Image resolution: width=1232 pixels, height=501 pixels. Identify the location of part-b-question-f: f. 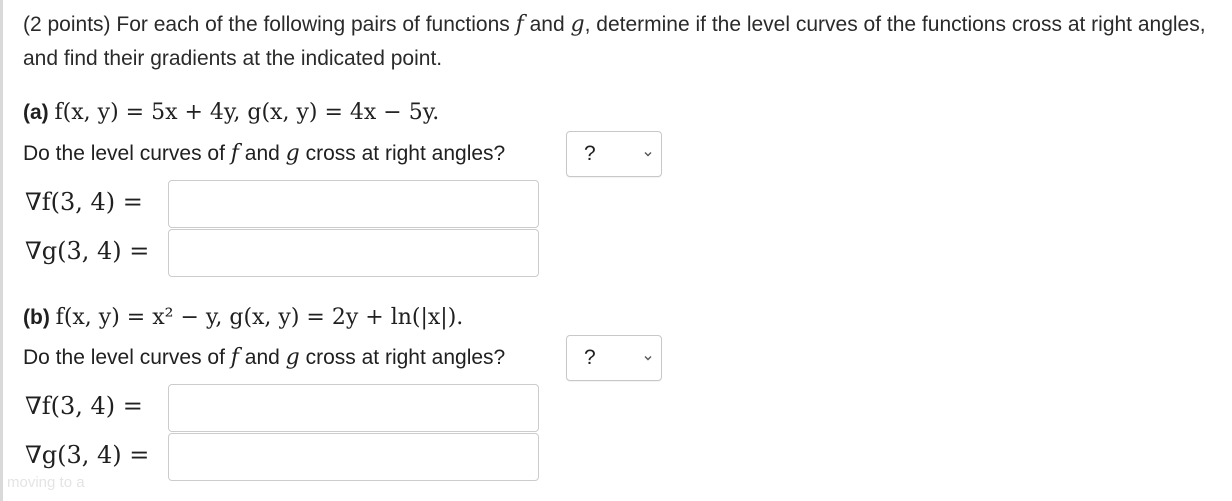
(234, 357).